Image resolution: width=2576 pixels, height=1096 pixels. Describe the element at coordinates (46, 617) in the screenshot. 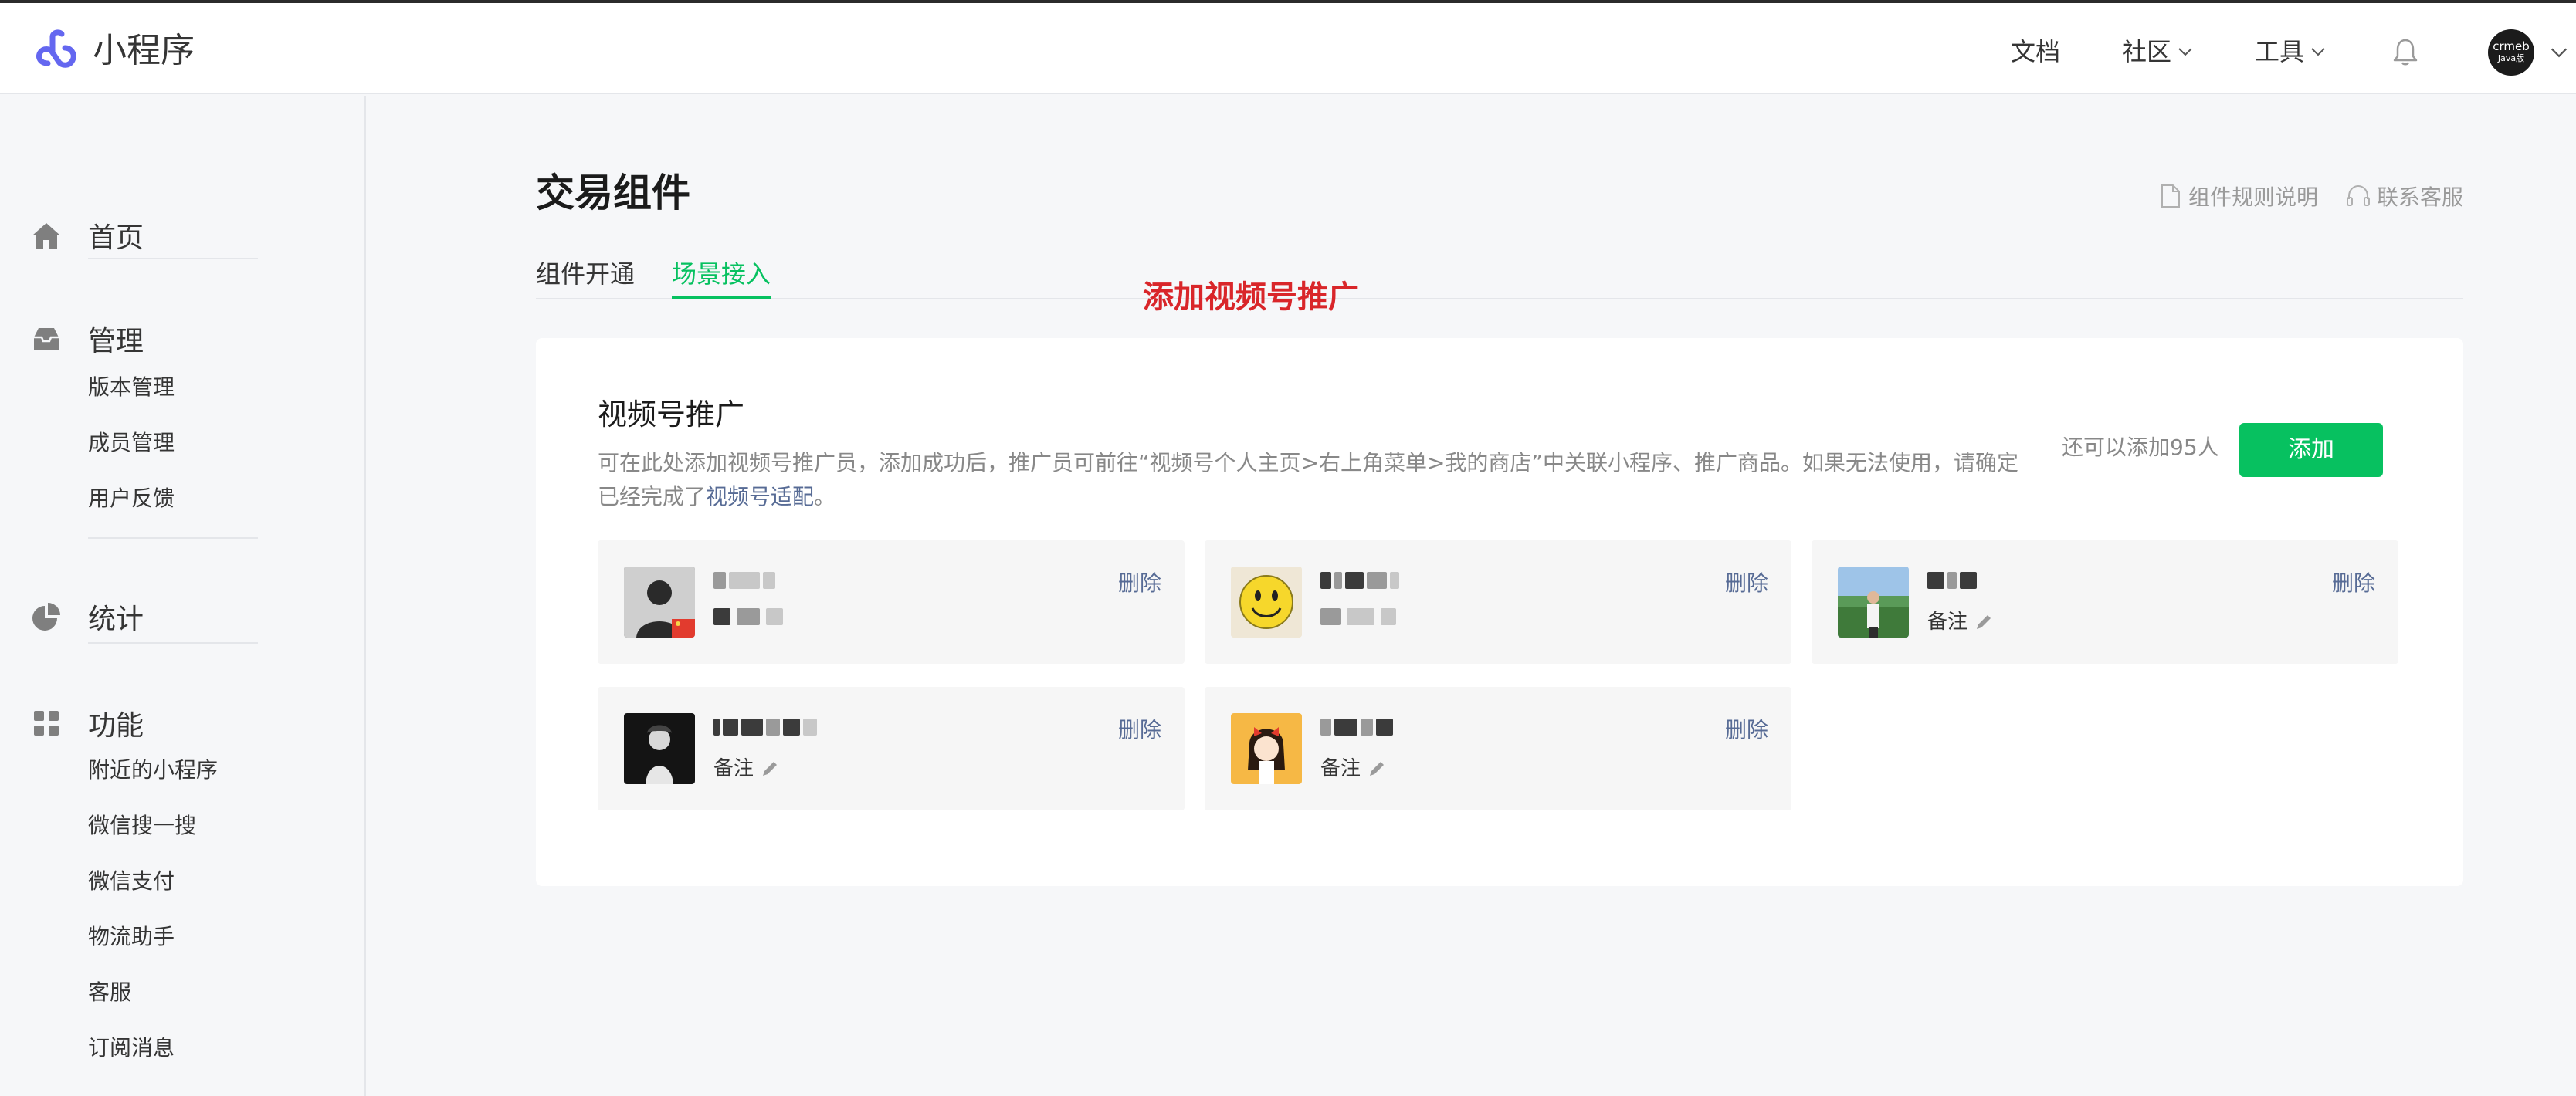

I see `pie-chart-icon` at that location.